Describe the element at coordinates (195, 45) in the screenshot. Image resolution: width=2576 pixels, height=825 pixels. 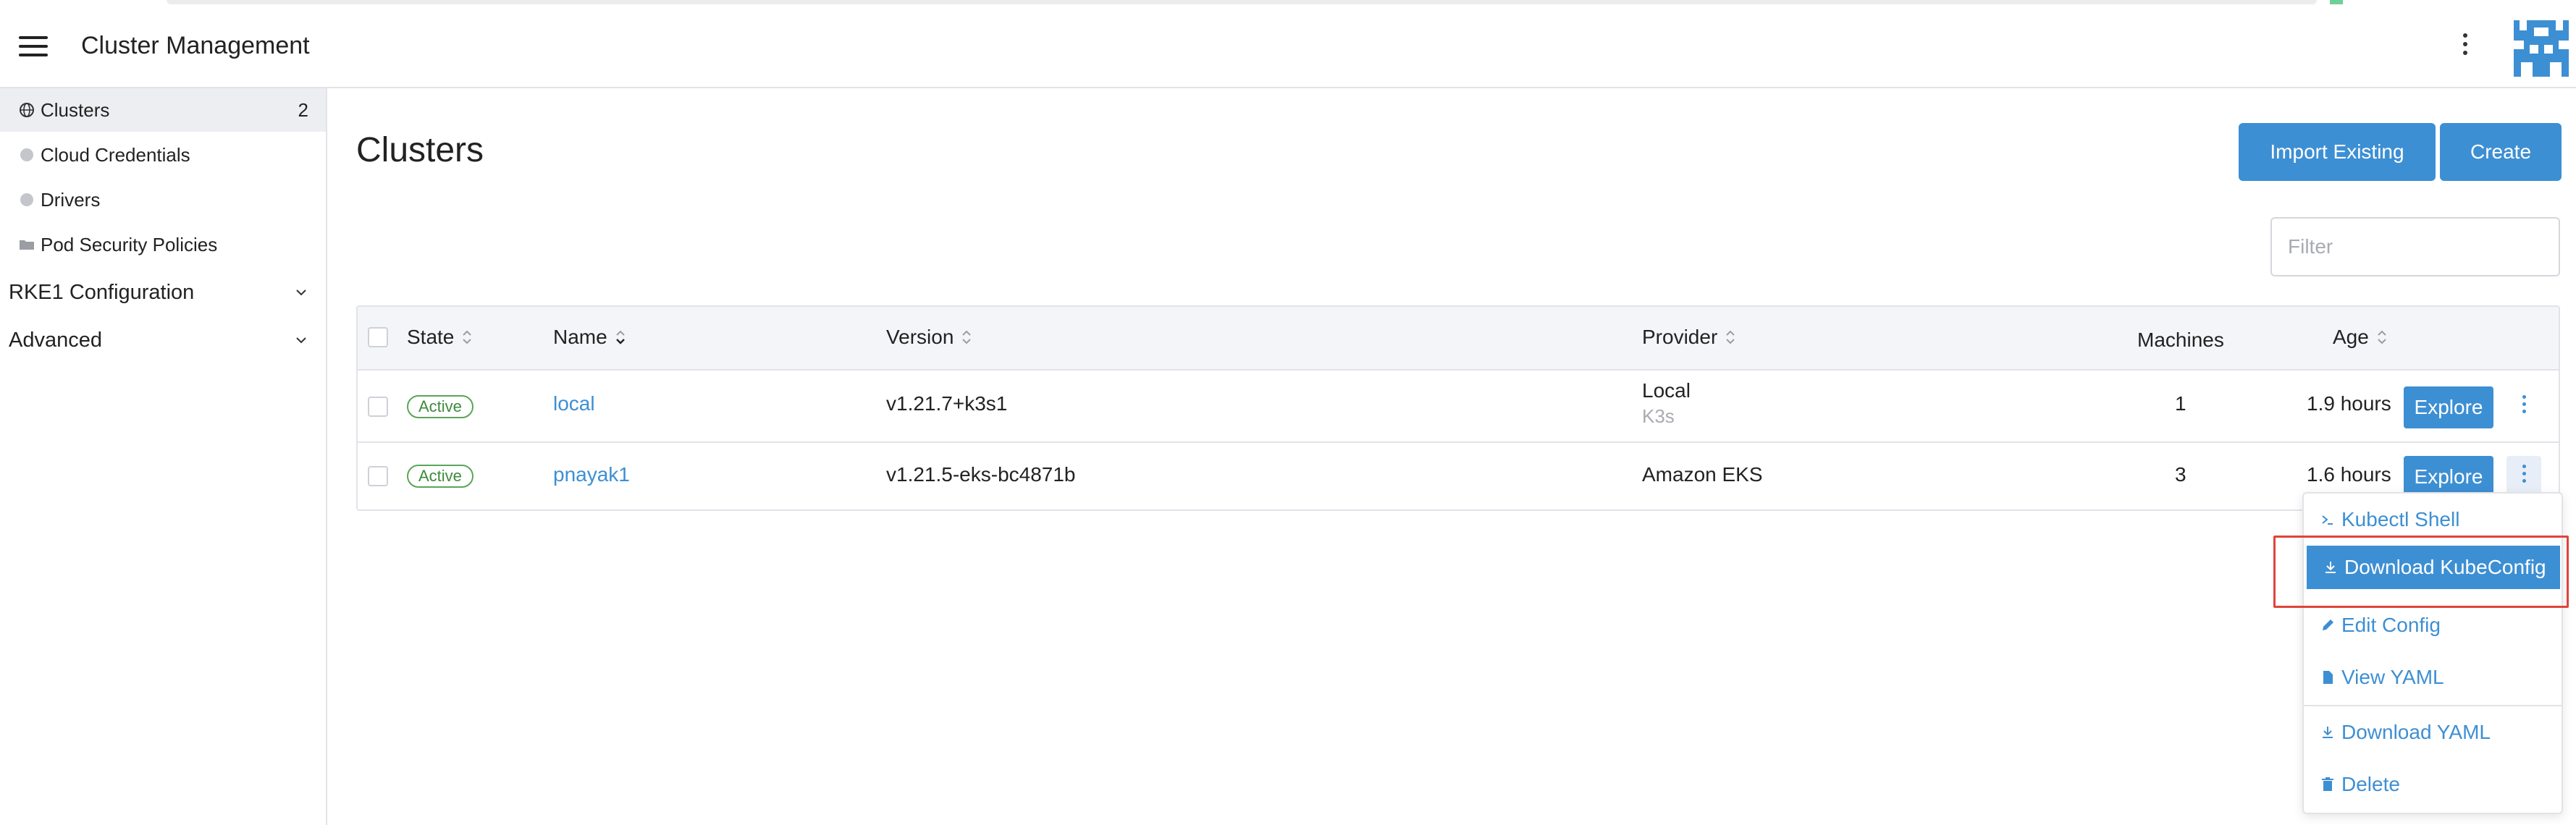
I see `app-title: Cluster Management` at that location.